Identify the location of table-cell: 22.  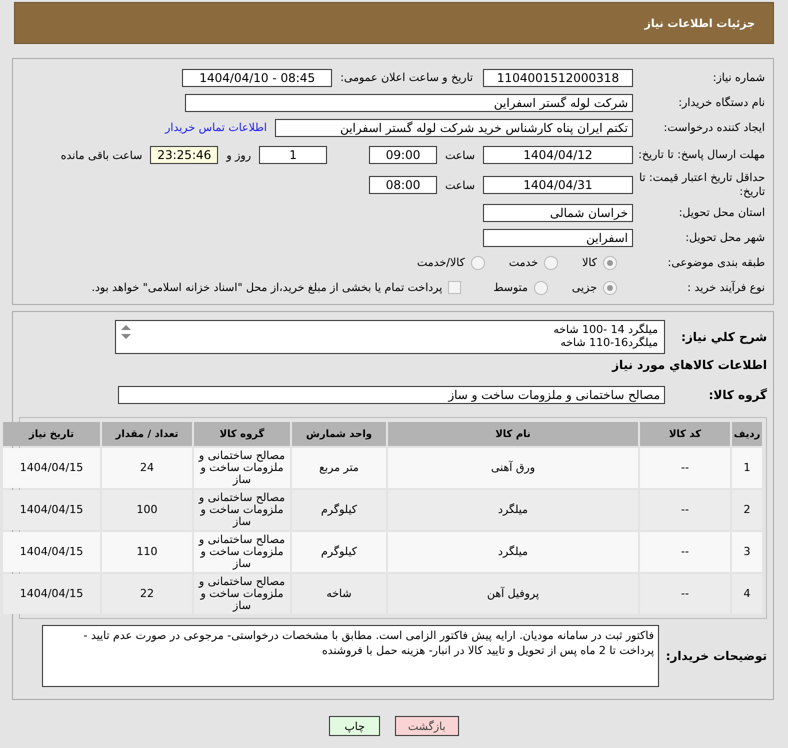
(147, 594).